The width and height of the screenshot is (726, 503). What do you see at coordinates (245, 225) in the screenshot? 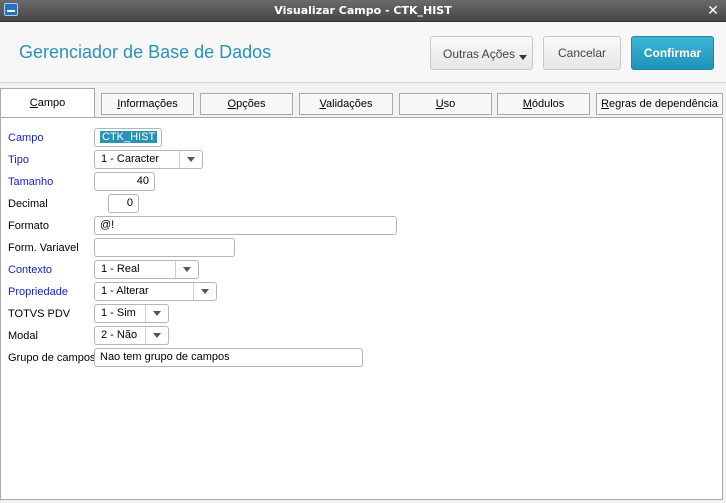
I see `formato-field: @!` at bounding box center [245, 225].